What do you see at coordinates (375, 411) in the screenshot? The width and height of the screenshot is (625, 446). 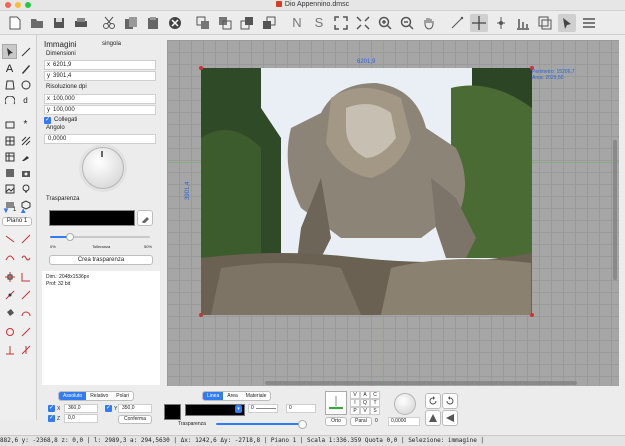 I see `snap-letter: S` at bounding box center [375, 411].